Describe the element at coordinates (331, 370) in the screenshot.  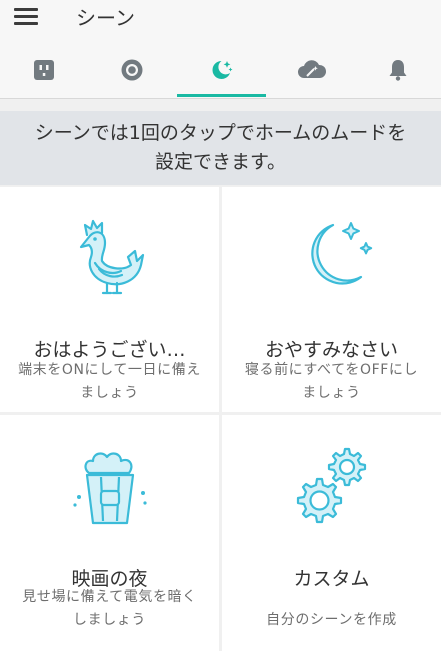
I see `scene-description-line1: 寝る前にすべてをOFFにし` at that location.